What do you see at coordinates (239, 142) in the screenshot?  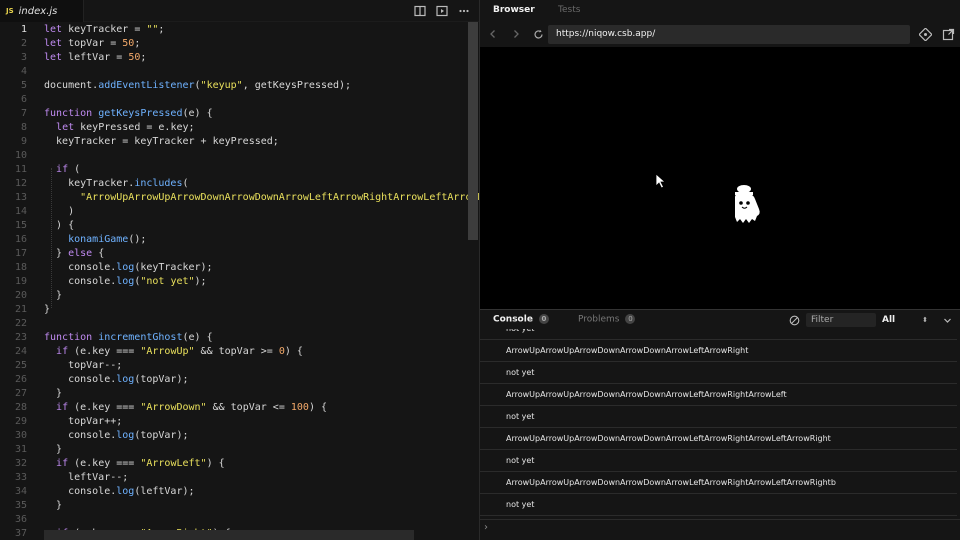 I see `code-line: 9 keyTracker = keyTracker + keyPressed;` at bounding box center [239, 142].